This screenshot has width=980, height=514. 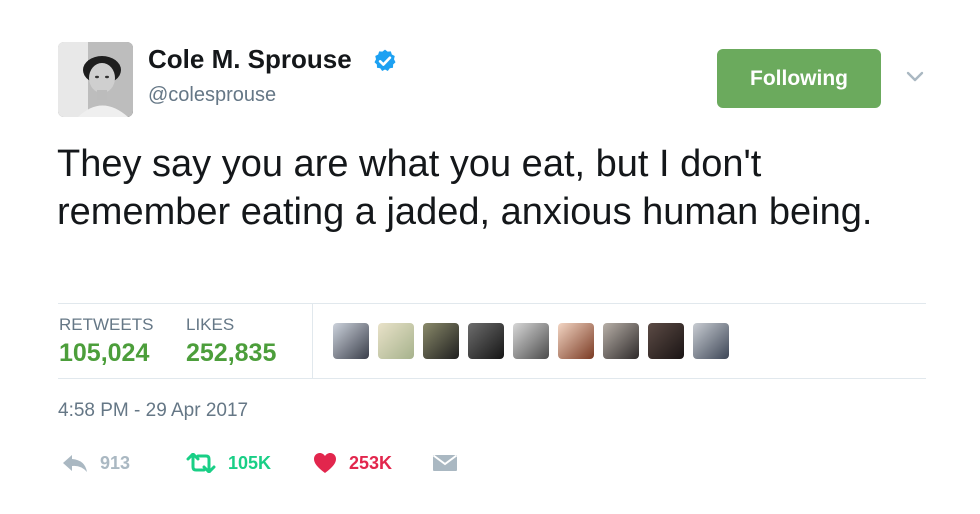 What do you see at coordinates (153, 411) in the screenshot?
I see `tweet-timestamp: 4:58 PM - 29 Apr 2017` at bounding box center [153, 411].